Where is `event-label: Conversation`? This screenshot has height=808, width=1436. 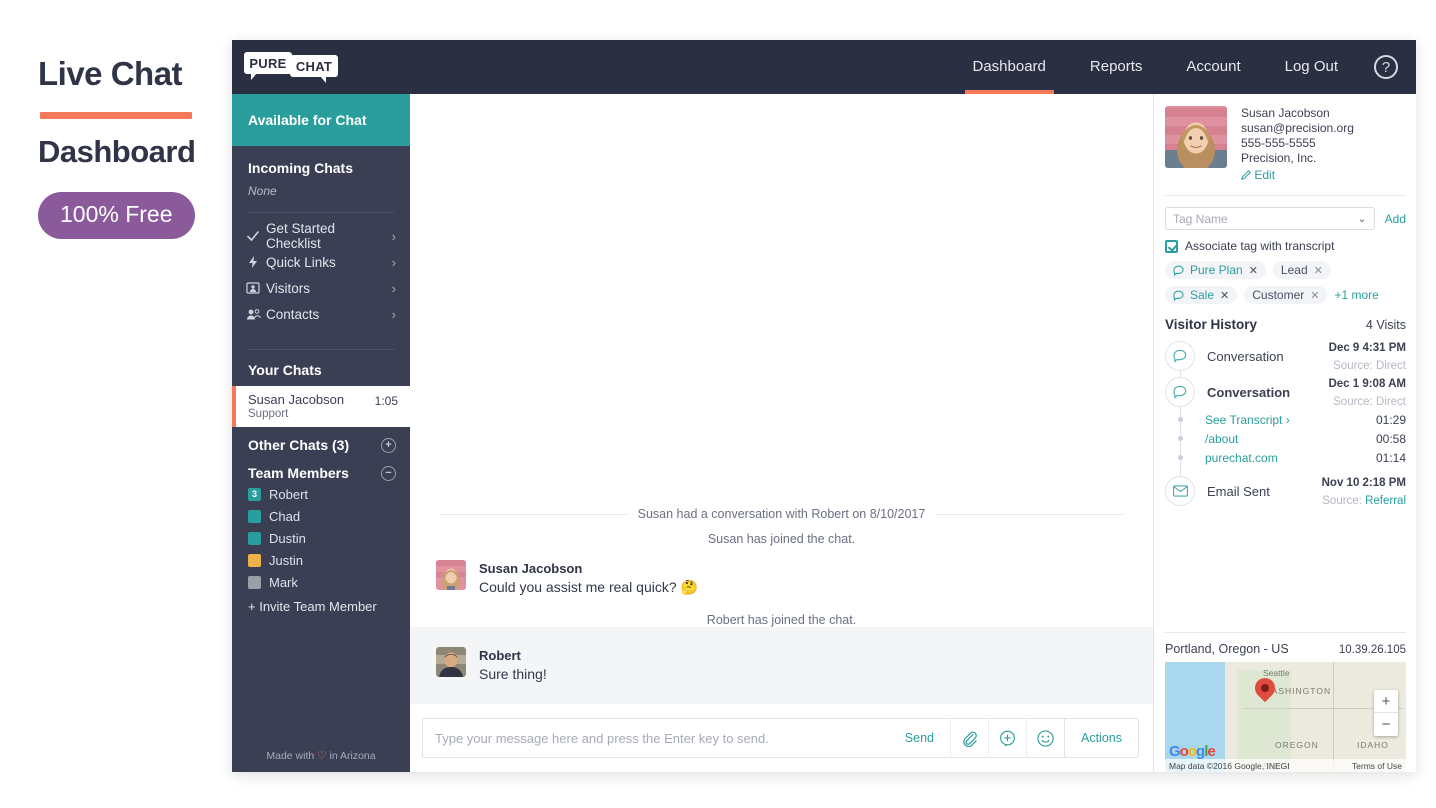
event-label: Conversation is located at coordinates (1249, 392).